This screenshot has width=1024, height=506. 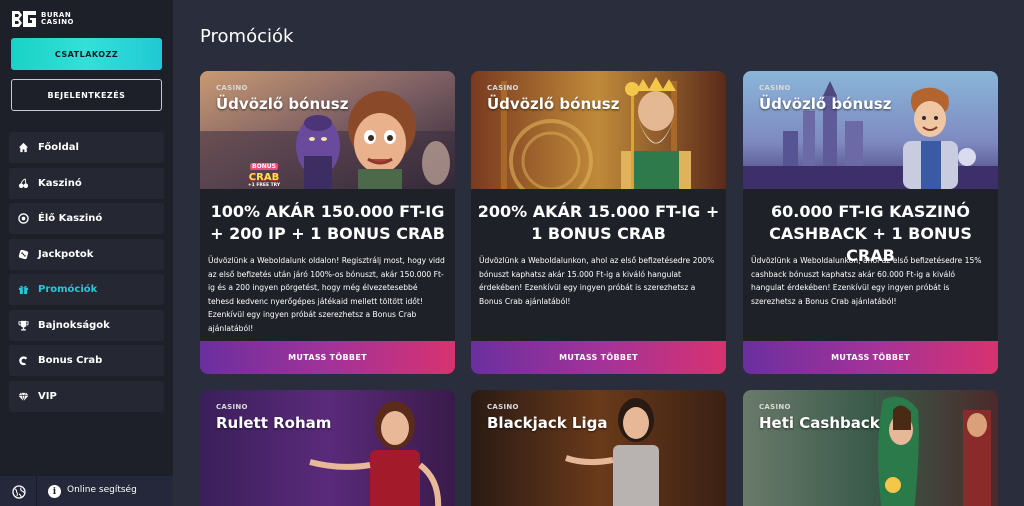 What do you see at coordinates (274, 423) in the screenshot?
I see `promo-image-title: Rulett Roham` at bounding box center [274, 423].